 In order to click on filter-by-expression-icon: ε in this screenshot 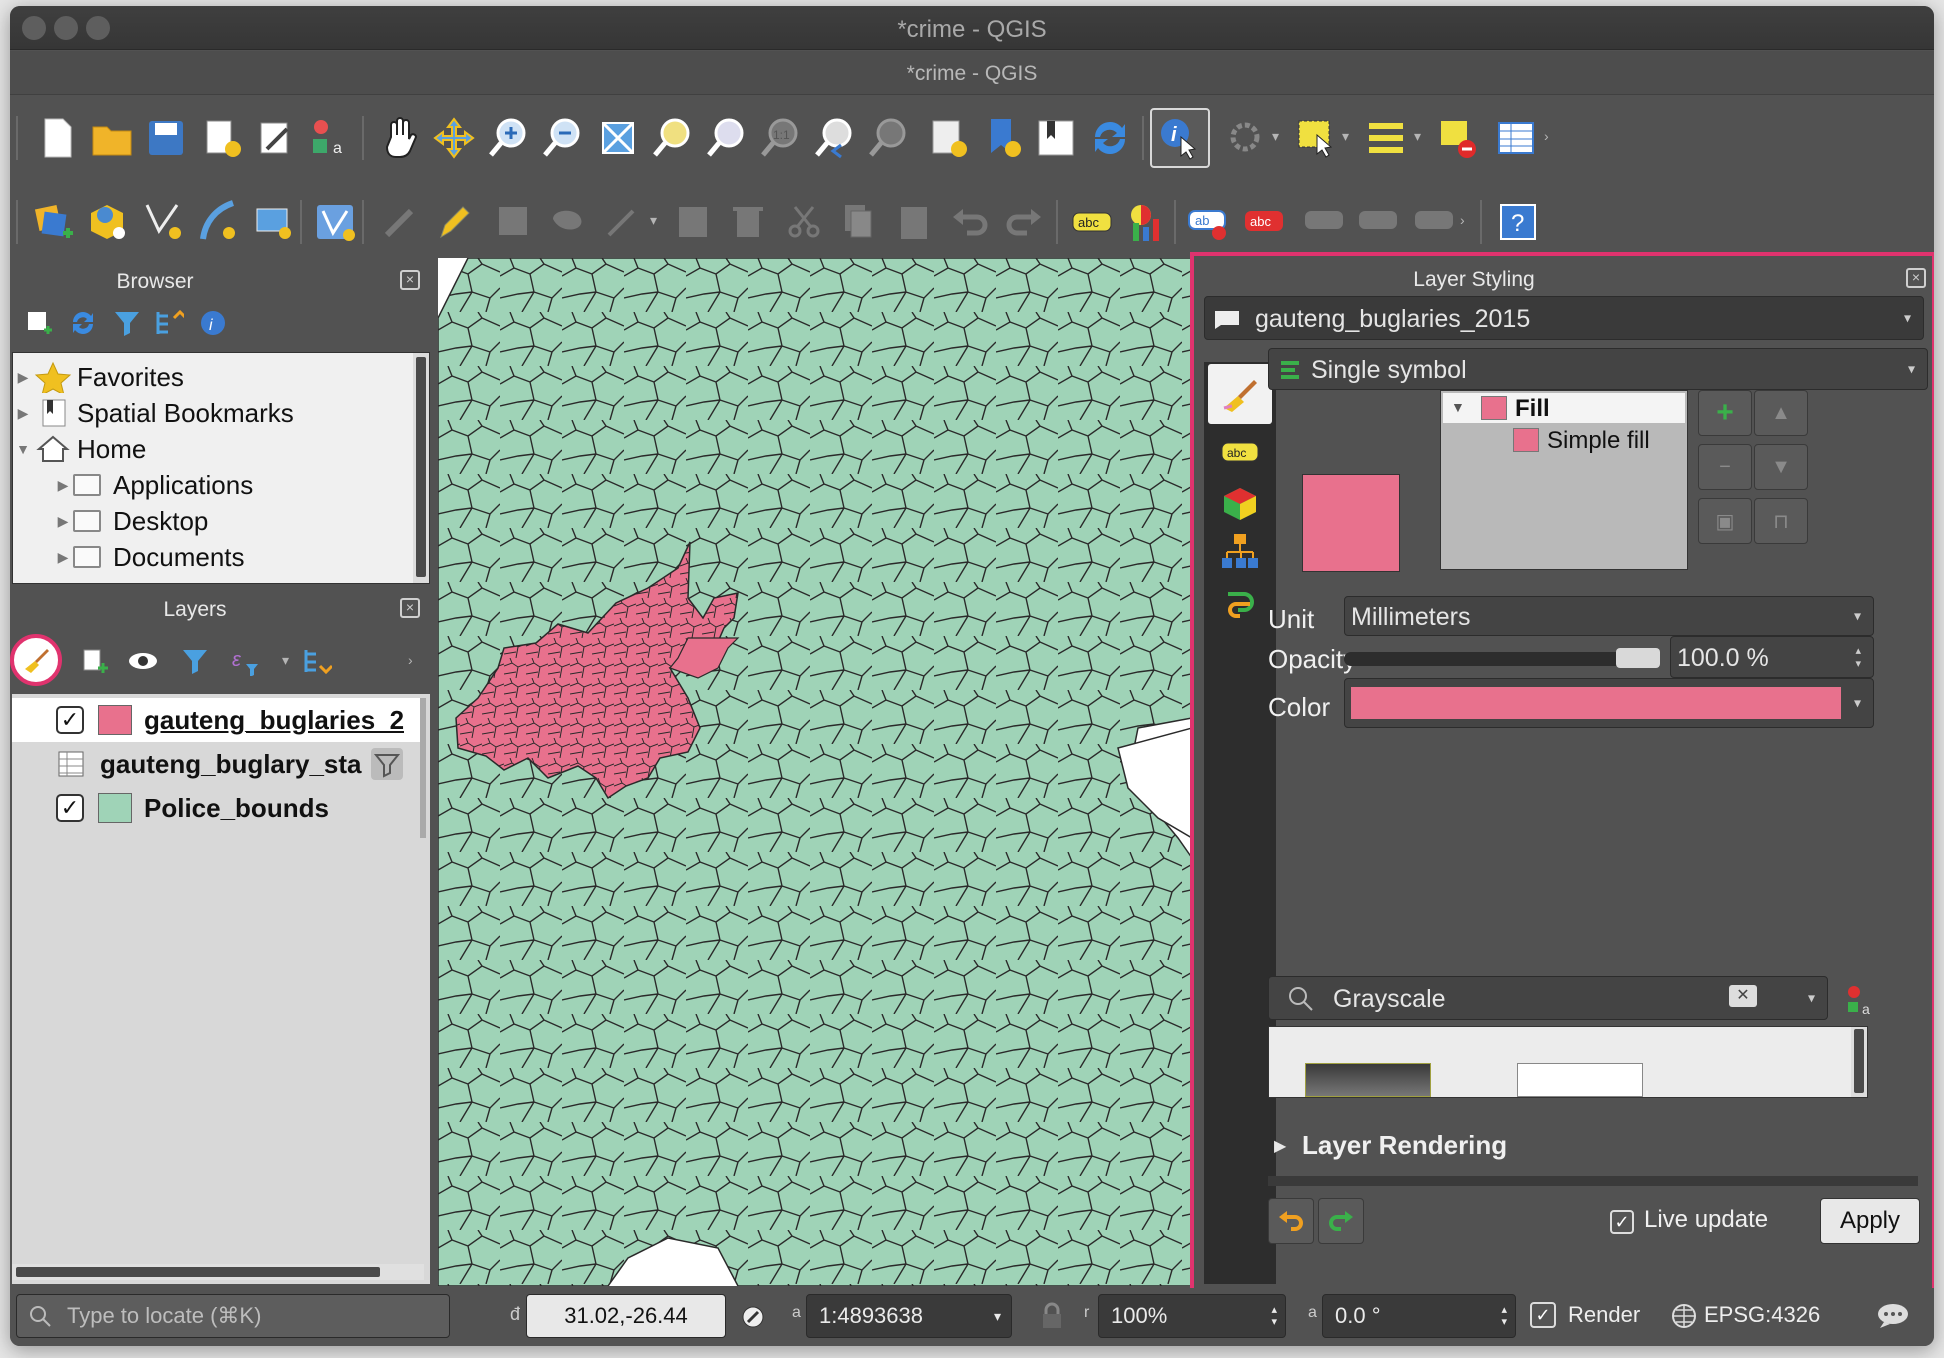, I will do `click(250, 661)`.